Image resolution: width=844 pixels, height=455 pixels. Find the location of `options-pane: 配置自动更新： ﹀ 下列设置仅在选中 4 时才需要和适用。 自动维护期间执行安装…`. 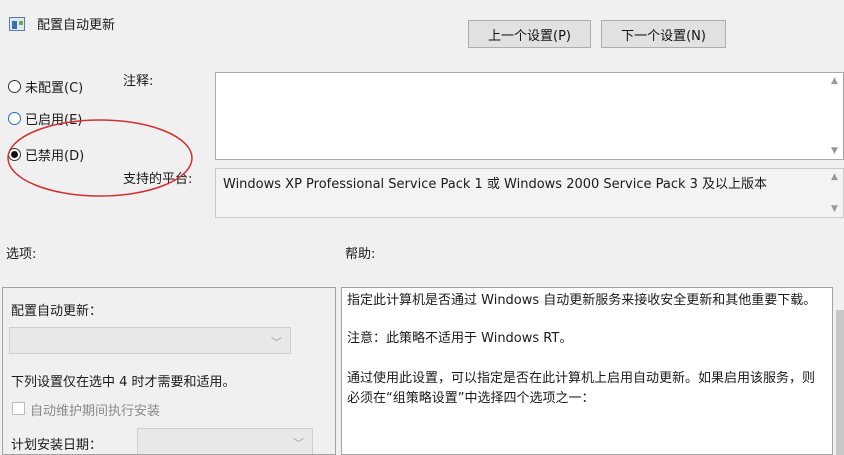

options-pane: 配置自动更新： ﹀ 下列设置仅在选中 4 时才需要和适用。 自动维护期间执行安装… is located at coordinates (169, 371).